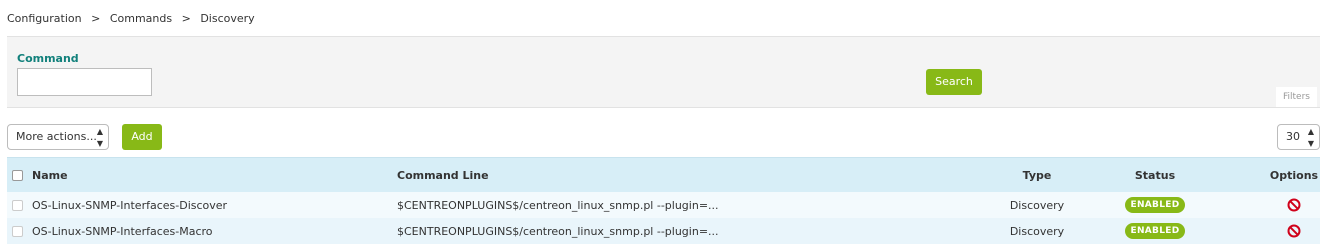 The height and width of the screenshot is (246, 1324). What do you see at coordinates (48, 58) in the screenshot?
I see `command-filter-label: Command` at bounding box center [48, 58].